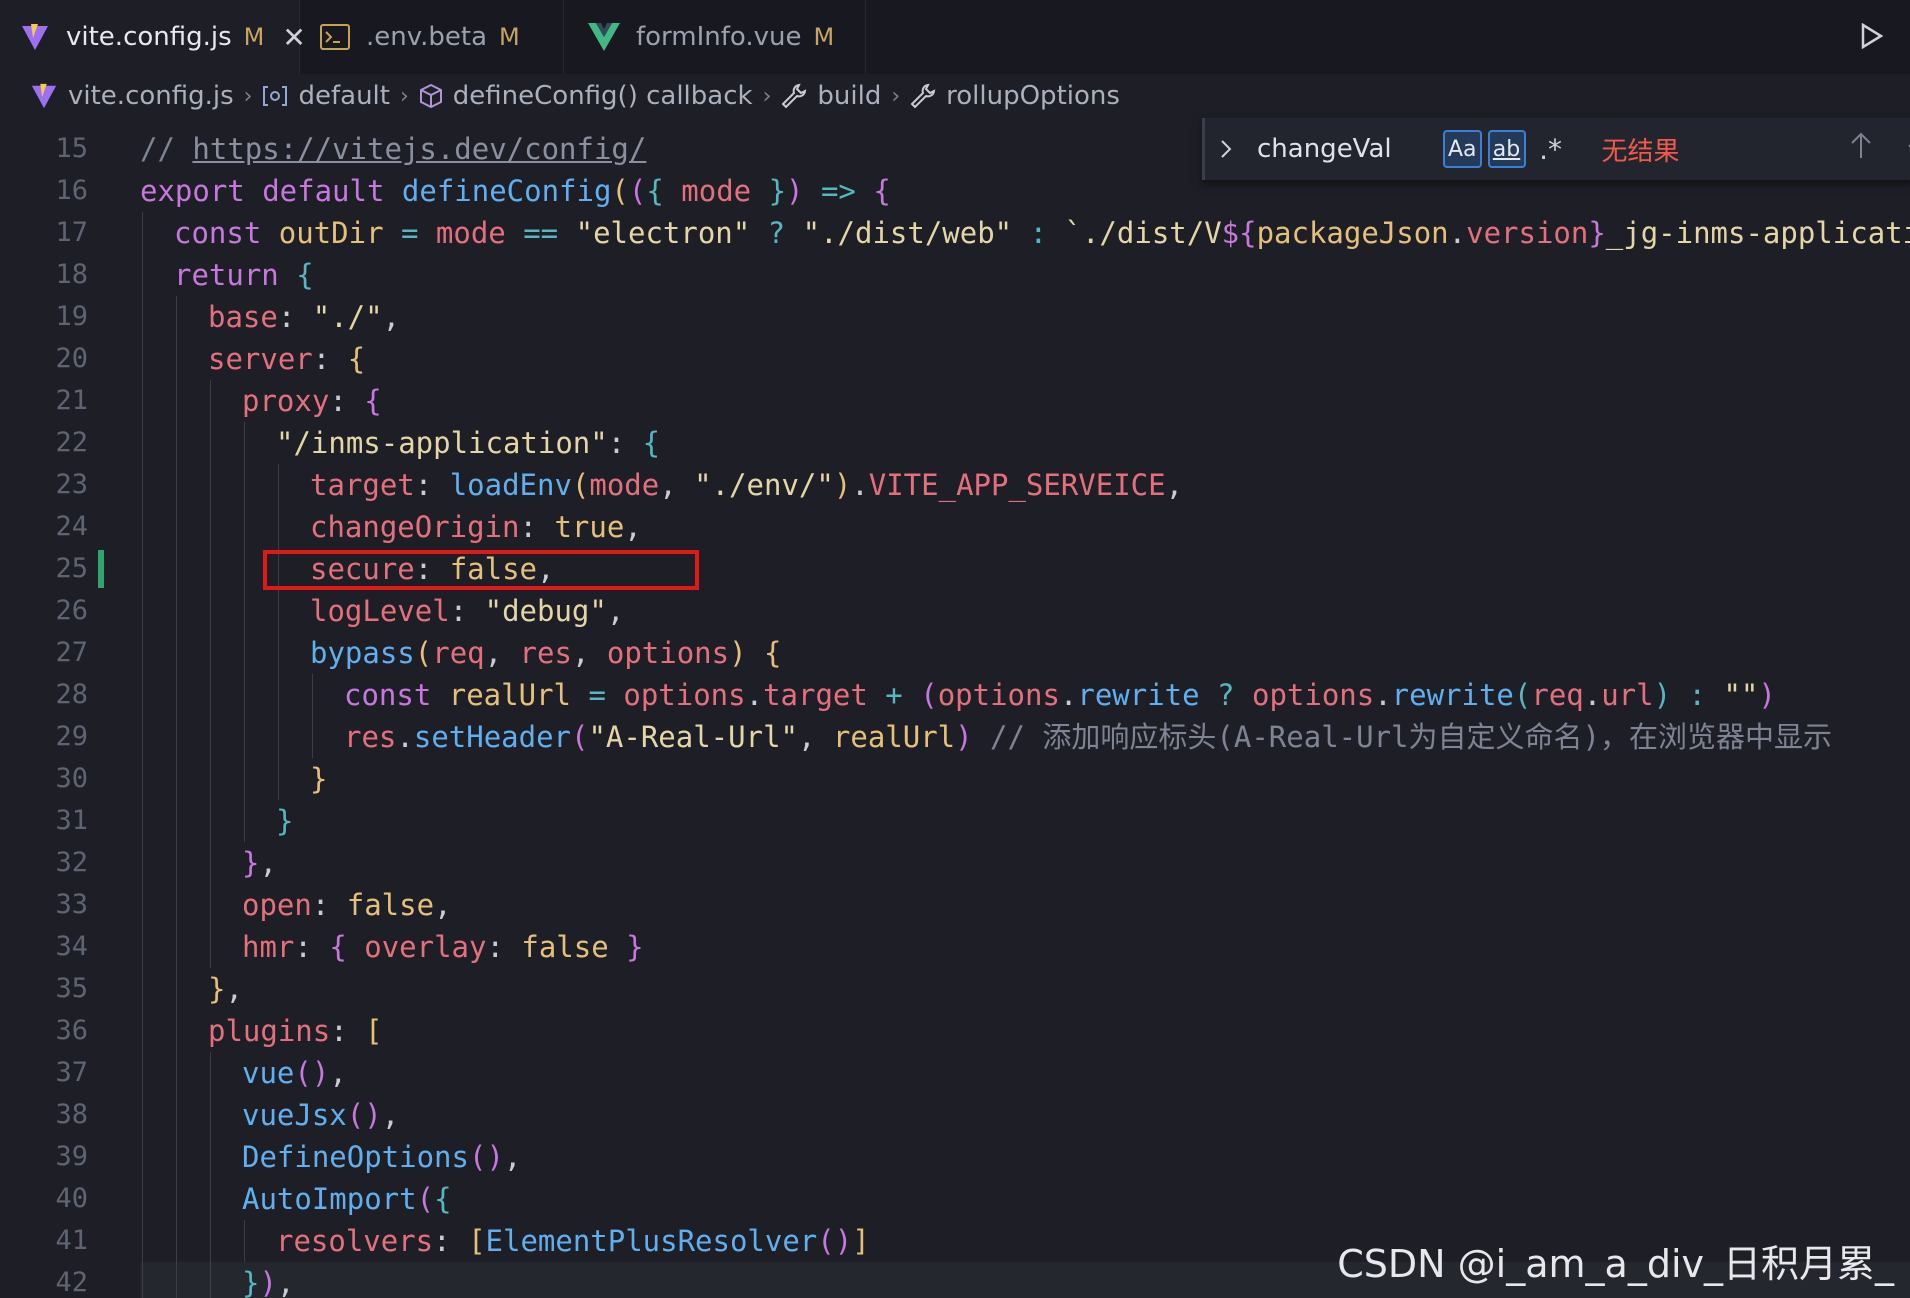  What do you see at coordinates (586, 96) in the screenshot?
I see `breadcrumb-callback: defineConfig() callback` at bounding box center [586, 96].